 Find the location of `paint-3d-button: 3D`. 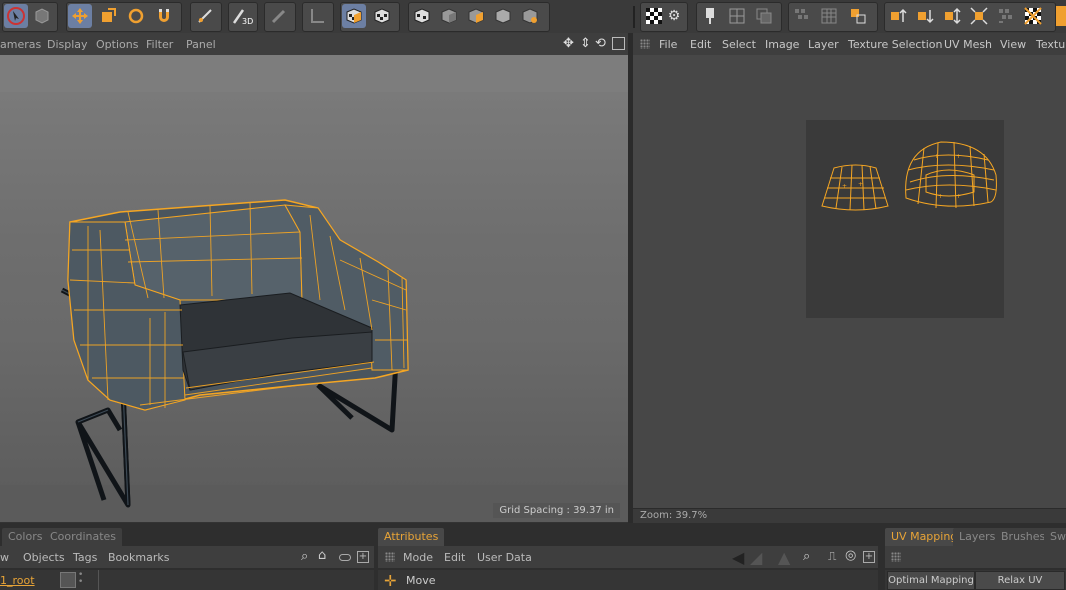

paint-3d-button: 3D is located at coordinates (242, 16).